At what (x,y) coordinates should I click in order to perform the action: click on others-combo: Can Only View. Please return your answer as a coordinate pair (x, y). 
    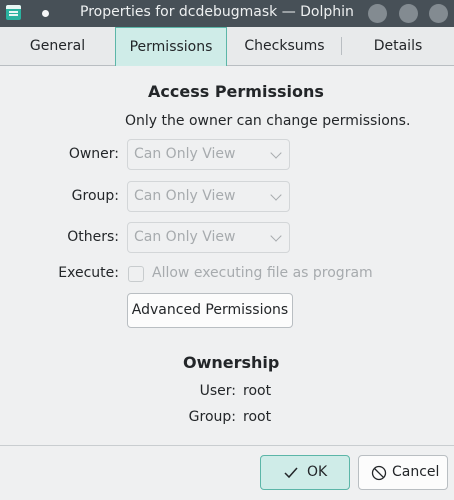
    Looking at the image, I should click on (208, 237).